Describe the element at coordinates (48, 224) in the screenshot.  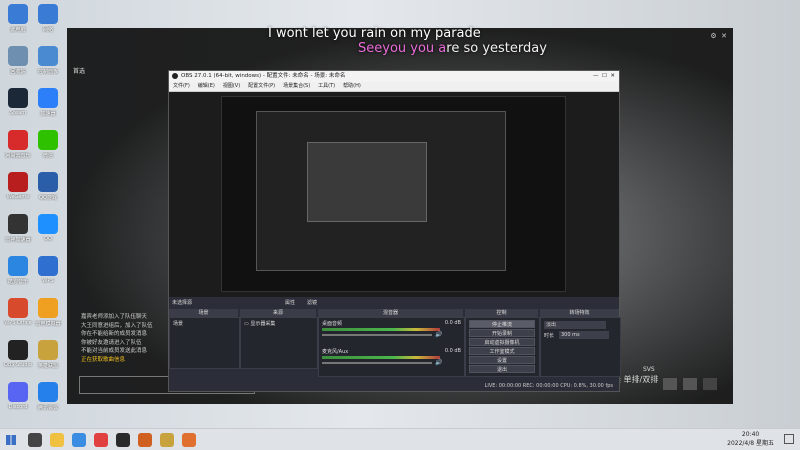
I see `qq-icon` at that location.